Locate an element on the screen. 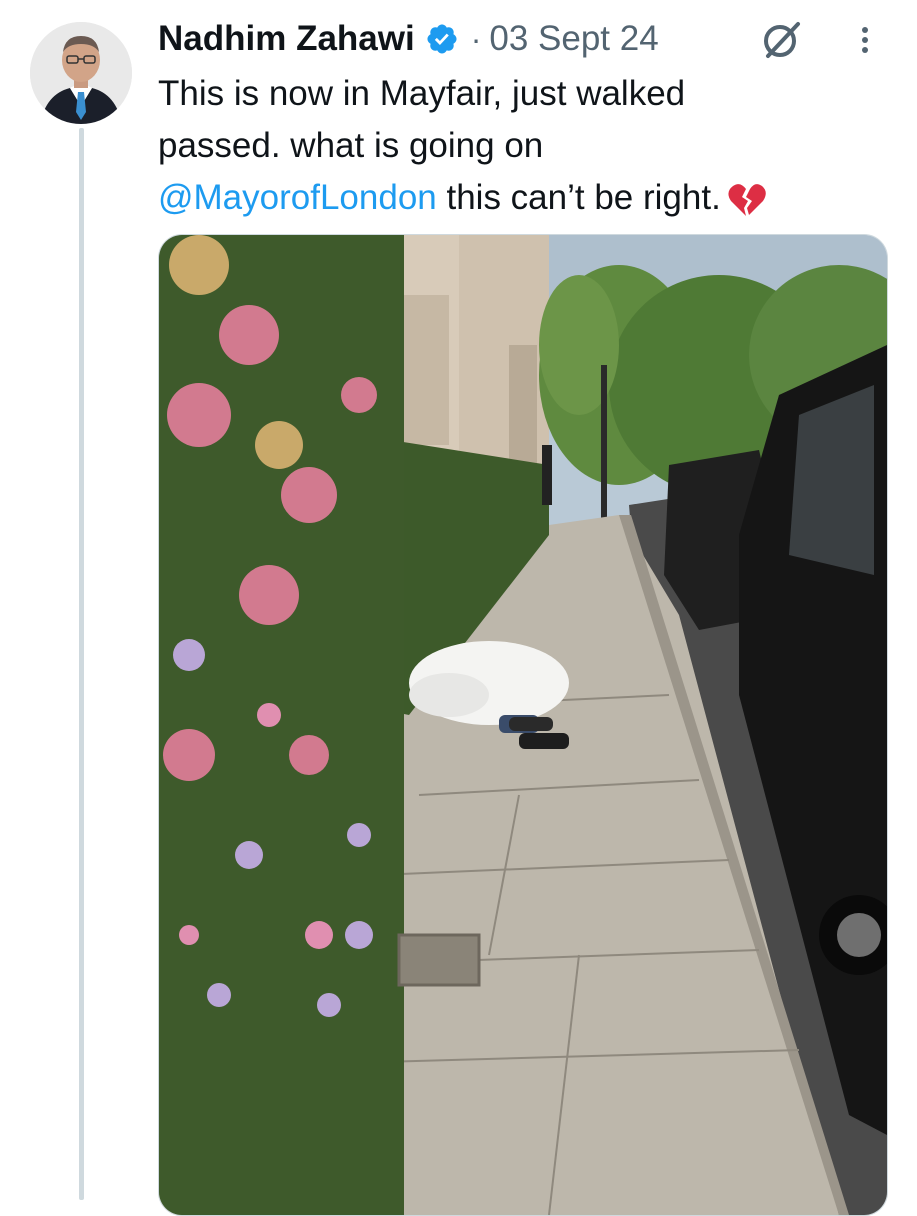 Image resolution: width=917 pixels, height=1216 pixels. broken-heart-emoji is located at coordinates (747, 200).